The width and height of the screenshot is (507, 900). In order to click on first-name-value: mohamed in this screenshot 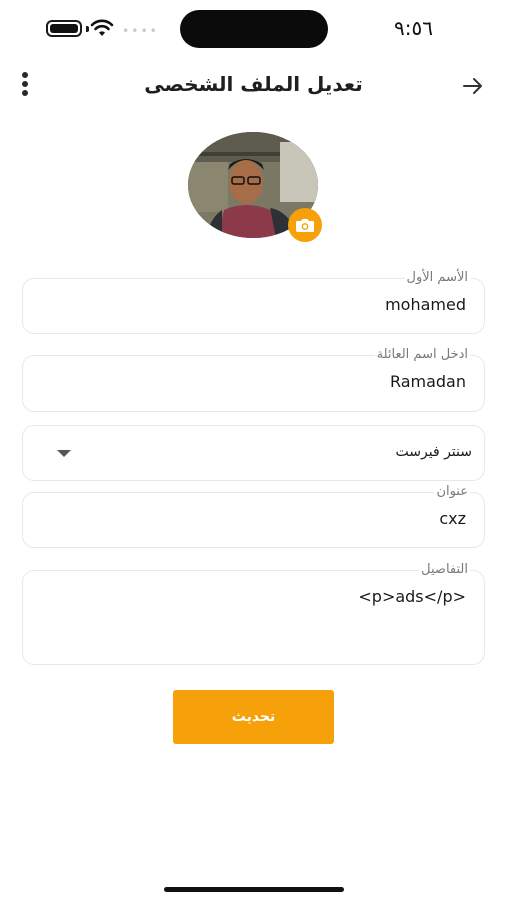, I will do `click(425, 304)`.